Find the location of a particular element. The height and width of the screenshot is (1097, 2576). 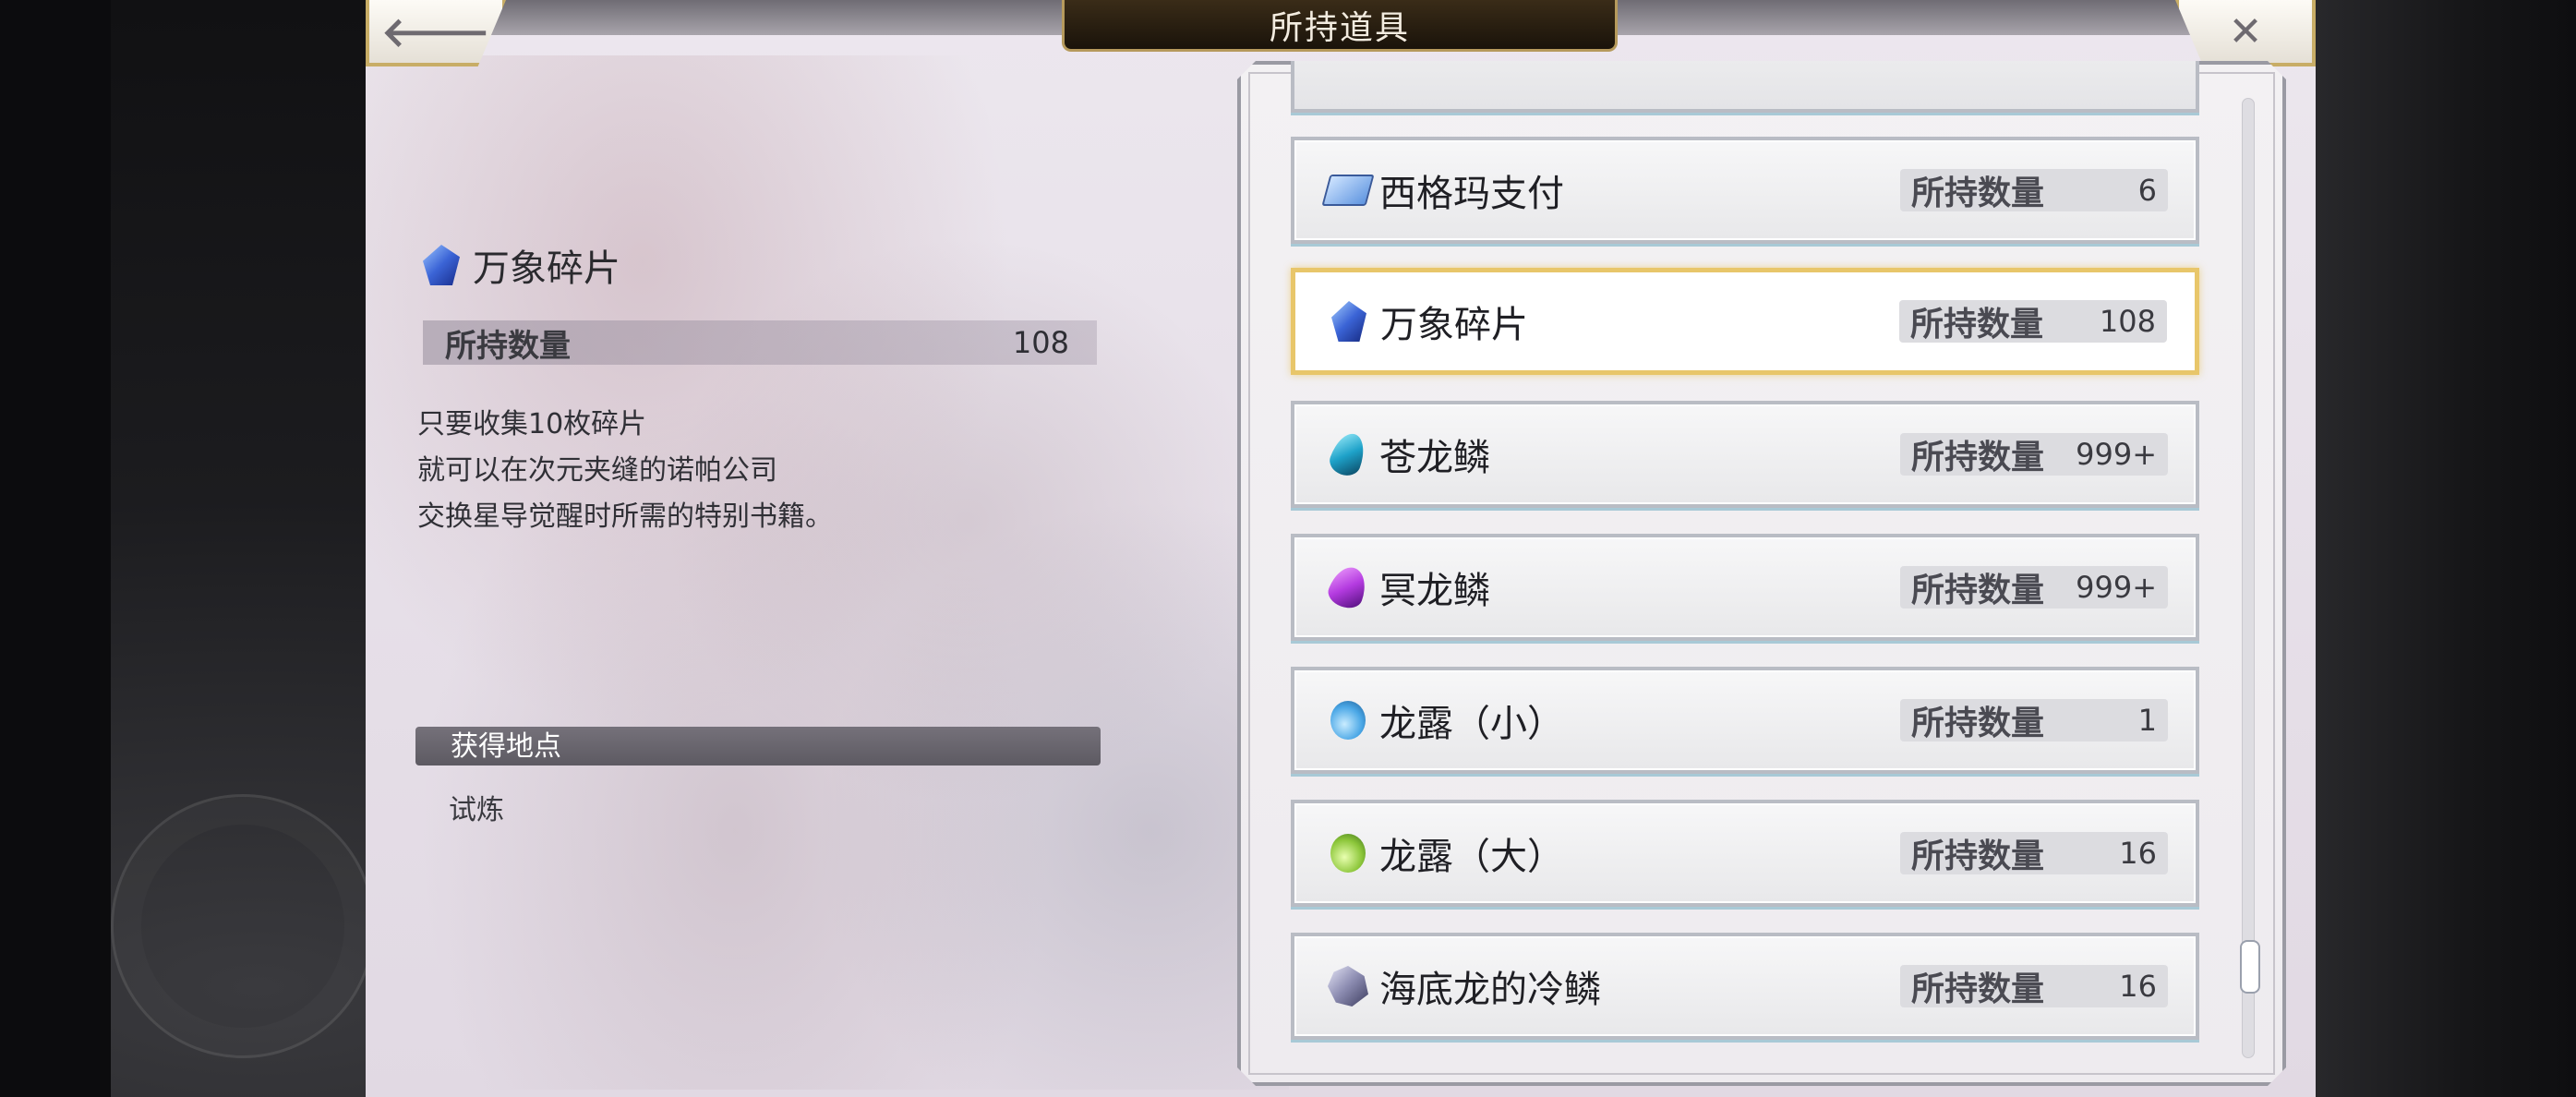

list-item-name: 西格玛支付 is located at coordinates (1471, 194).